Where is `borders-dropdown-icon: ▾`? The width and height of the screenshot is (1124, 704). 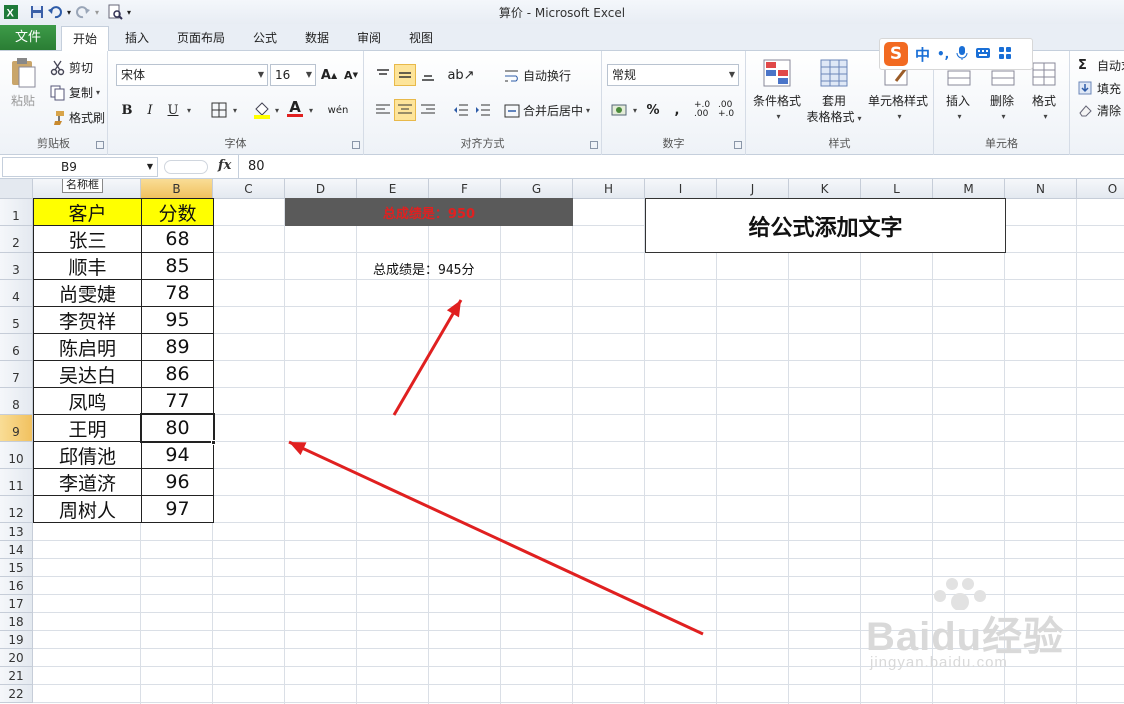 borders-dropdown-icon: ▾ is located at coordinates (235, 110).